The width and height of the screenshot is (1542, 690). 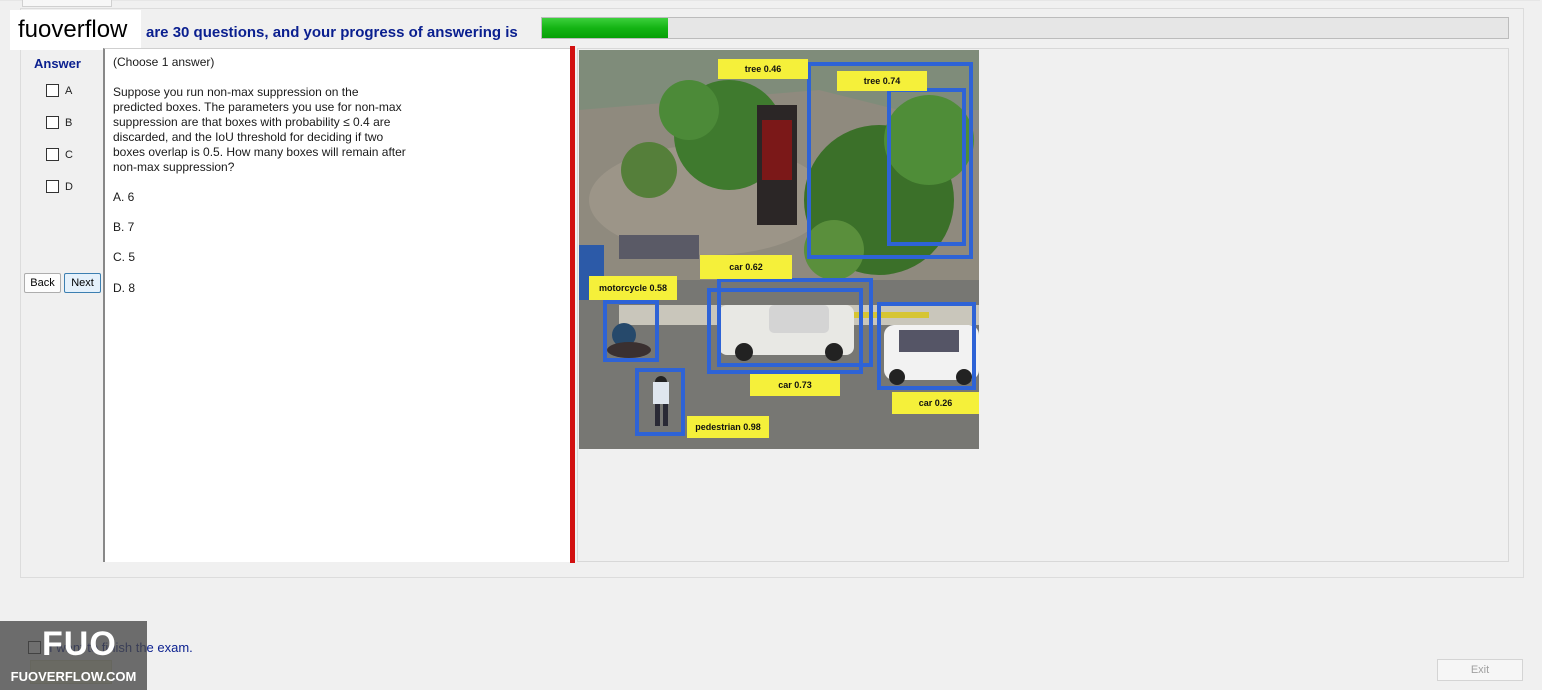 I want to click on question-line: non-max suppression?, so click(x=174, y=167).